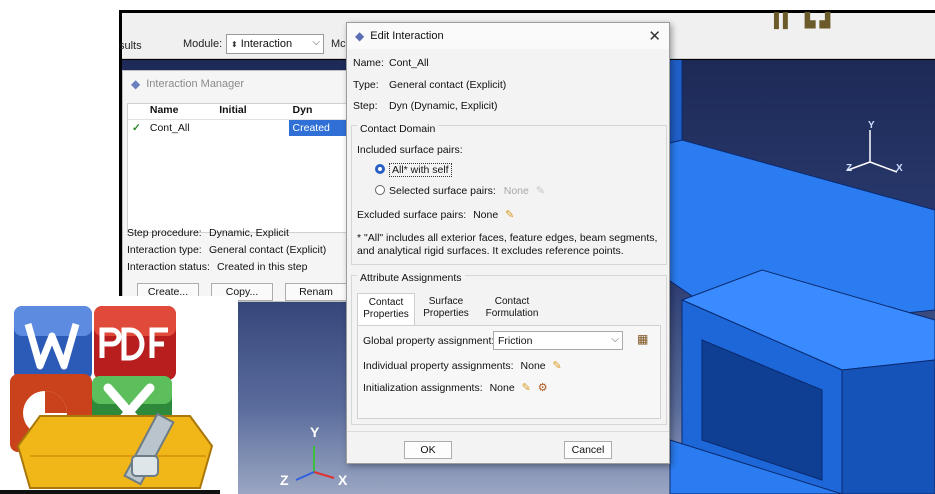  Describe the element at coordinates (512, 313) in the screenshot. I see `tab-label-line2: Formulation` at that location.